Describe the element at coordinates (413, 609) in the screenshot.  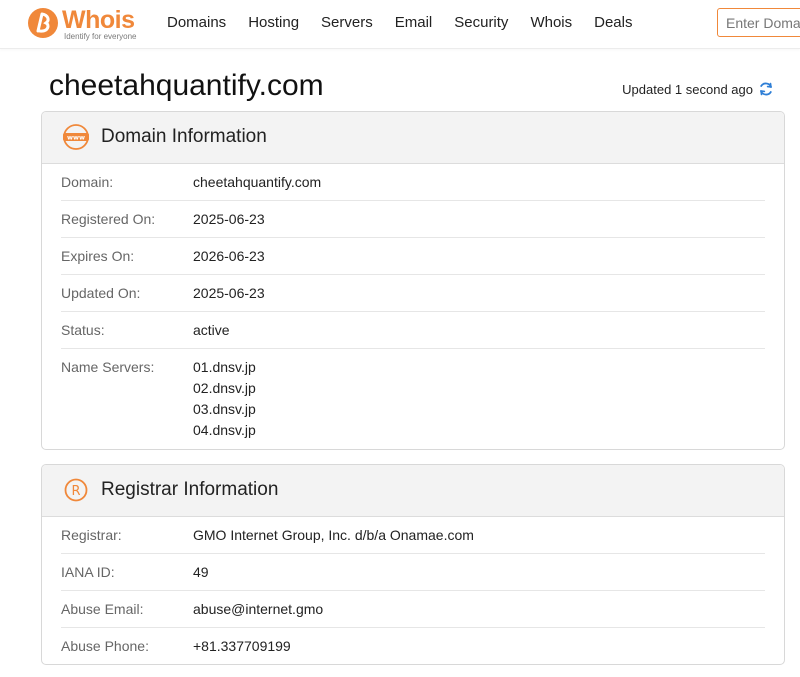
I see `table-row: Abuse Email: abuse@internet.gmo` at that location.